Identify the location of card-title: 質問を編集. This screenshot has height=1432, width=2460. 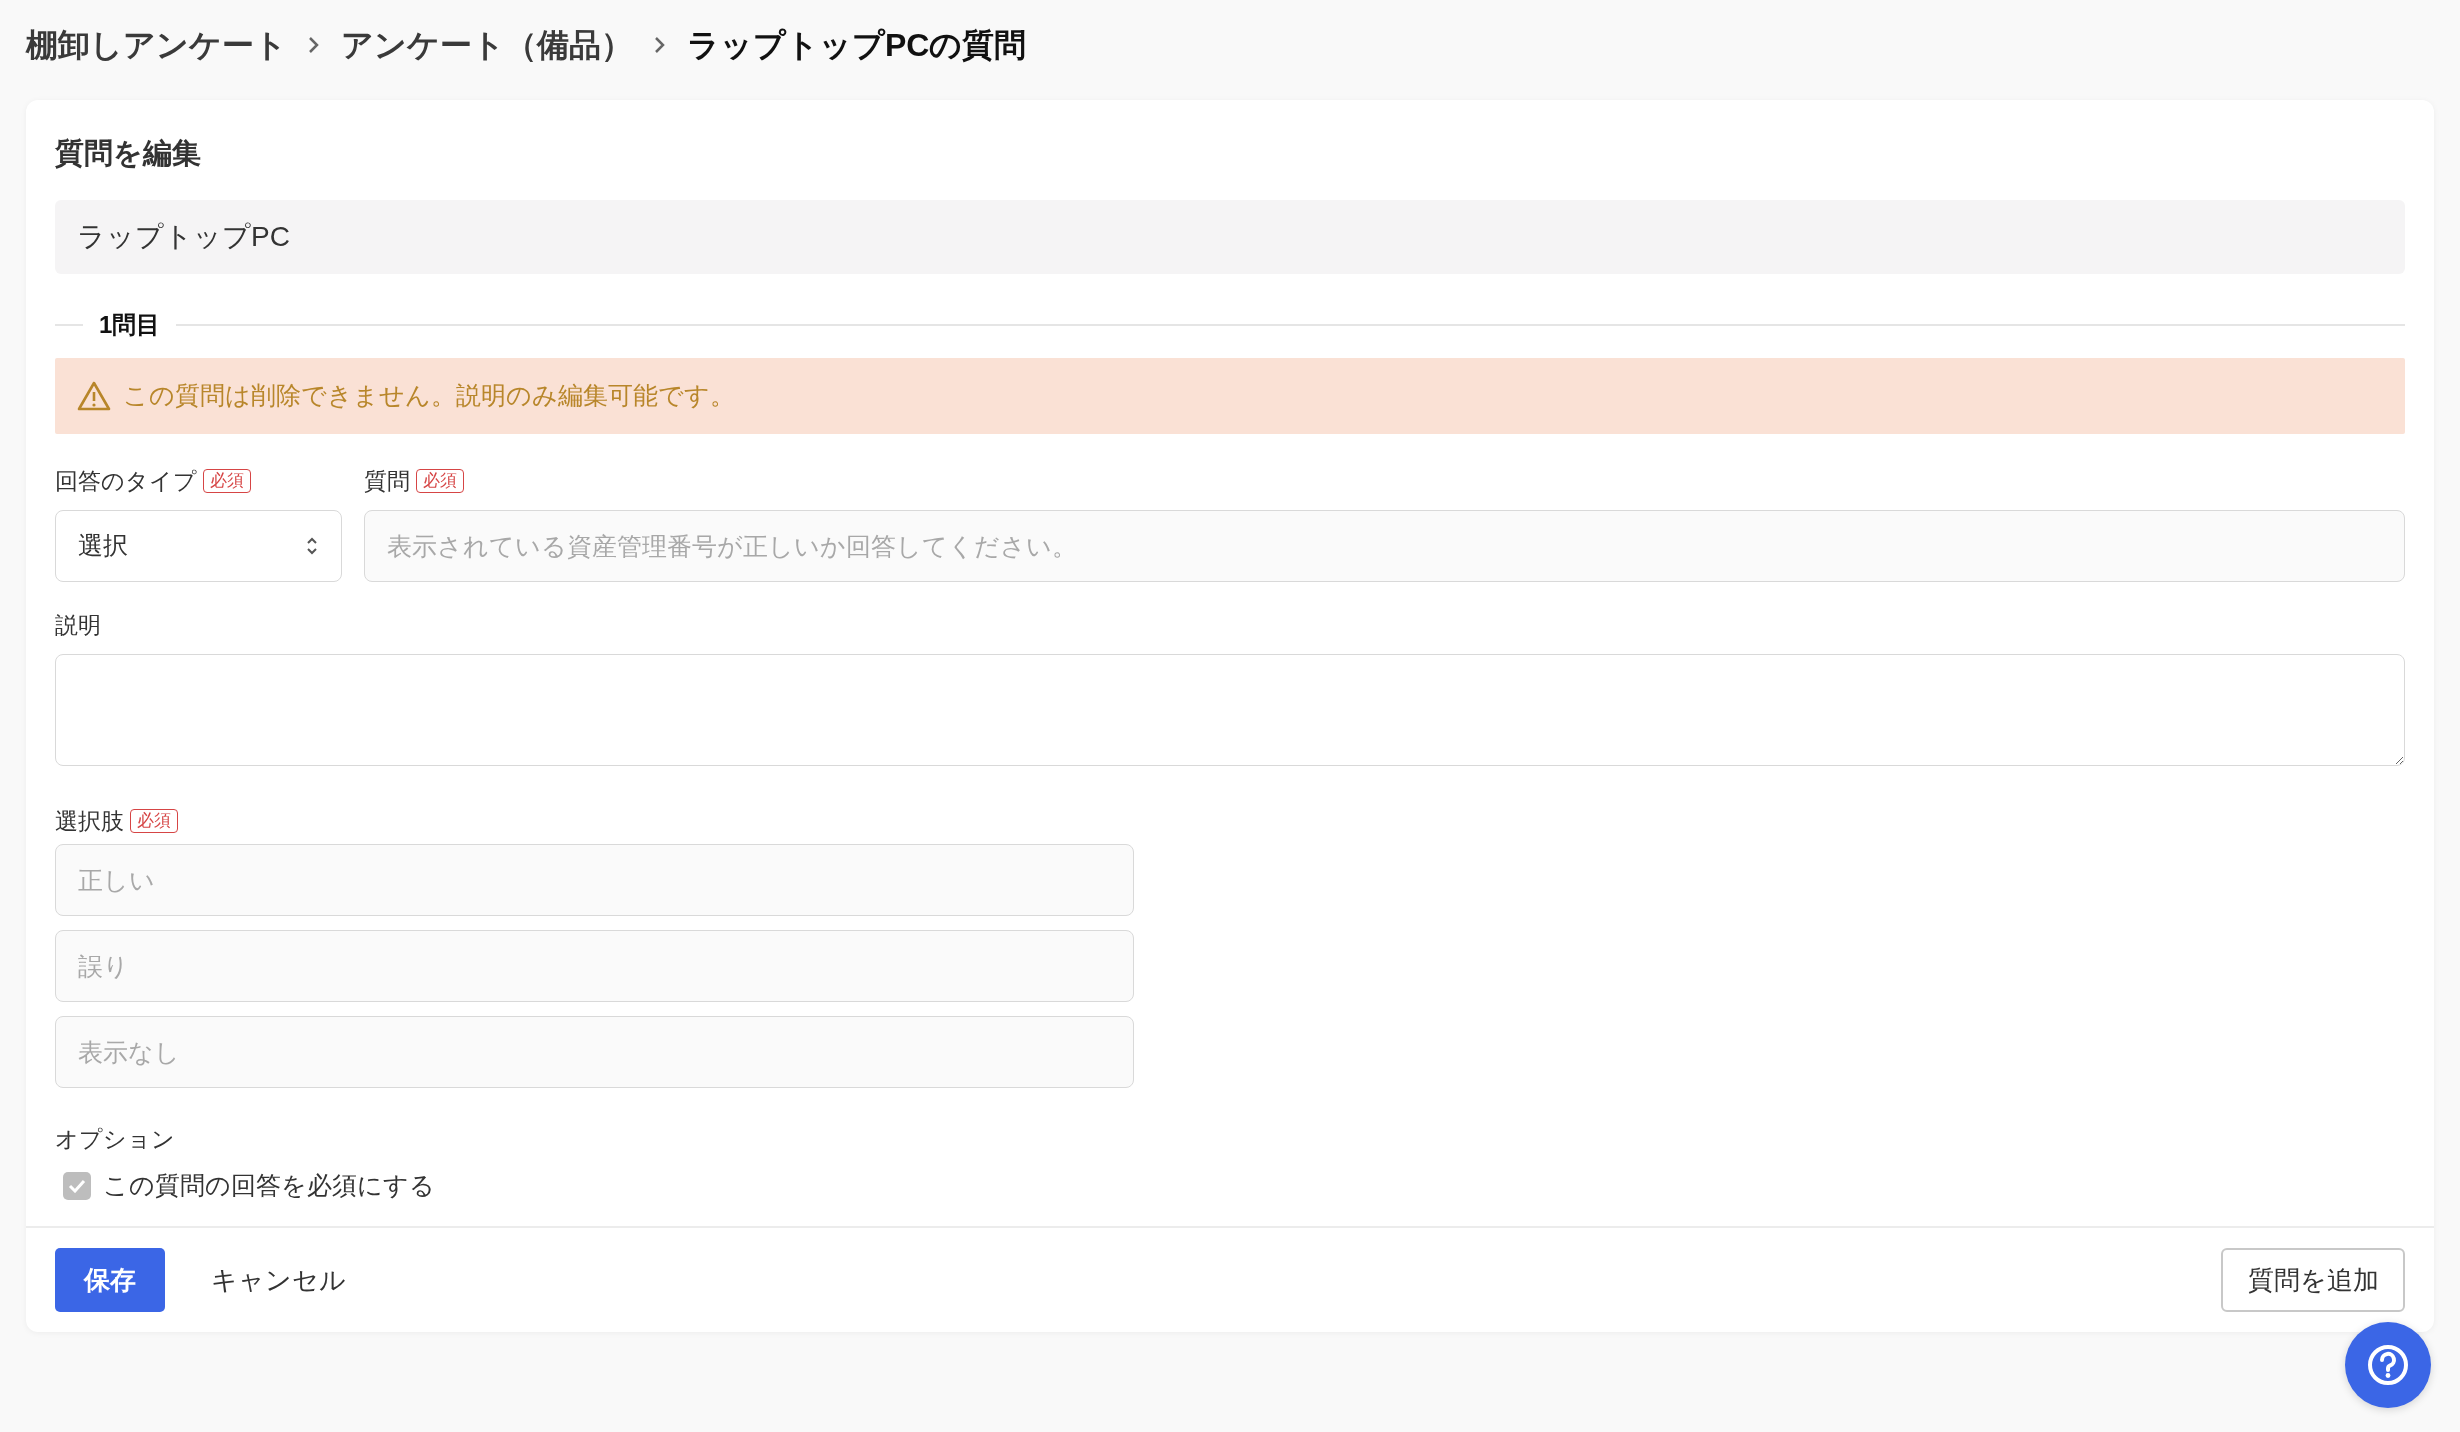
(128, 153).